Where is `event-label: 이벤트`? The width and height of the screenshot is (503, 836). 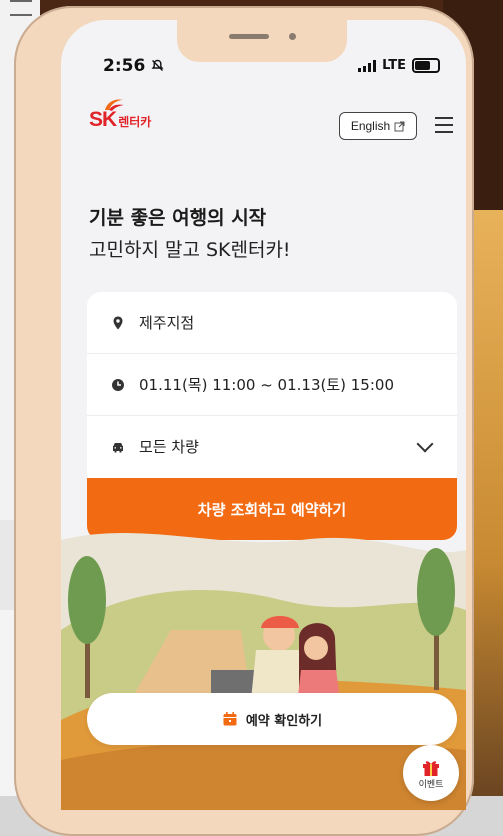 event-label: 이벤트 is located at coordinates (431, 784).